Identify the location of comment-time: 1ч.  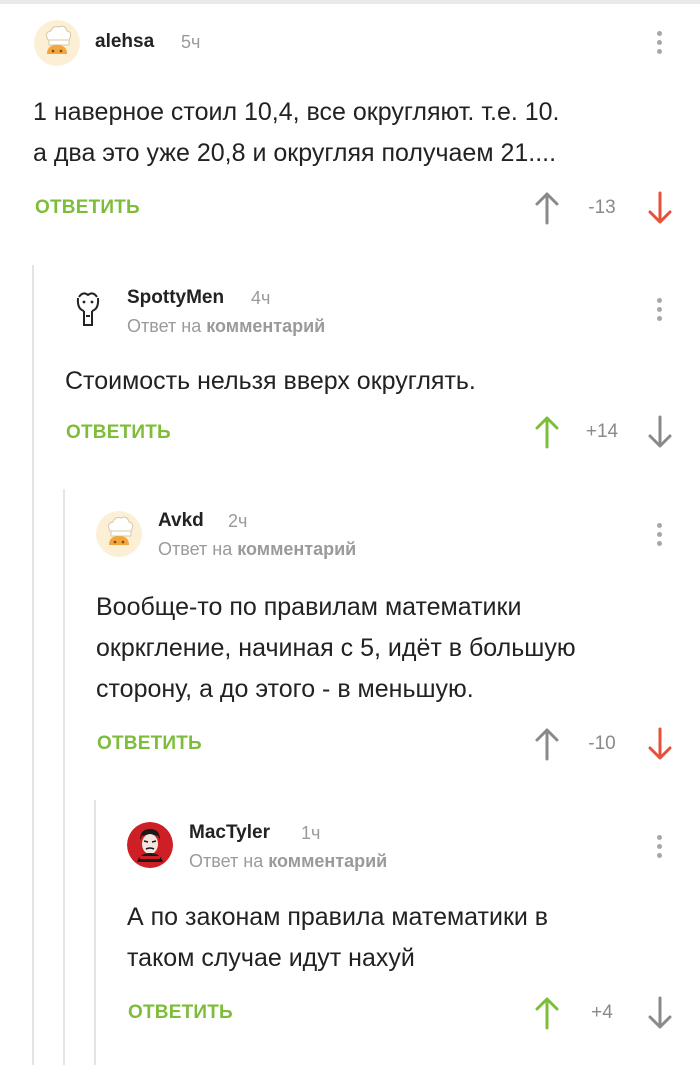
(311, 833).